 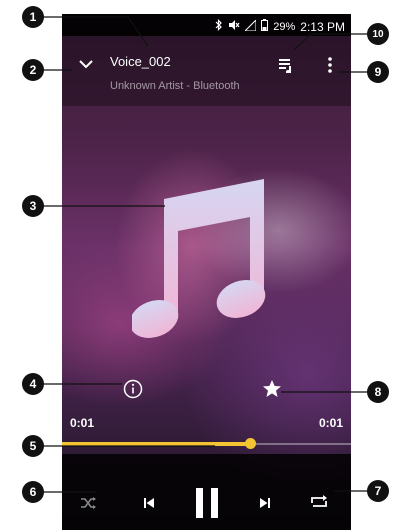 I want to click on total-time: 0:01, so click(x=330, y=423).